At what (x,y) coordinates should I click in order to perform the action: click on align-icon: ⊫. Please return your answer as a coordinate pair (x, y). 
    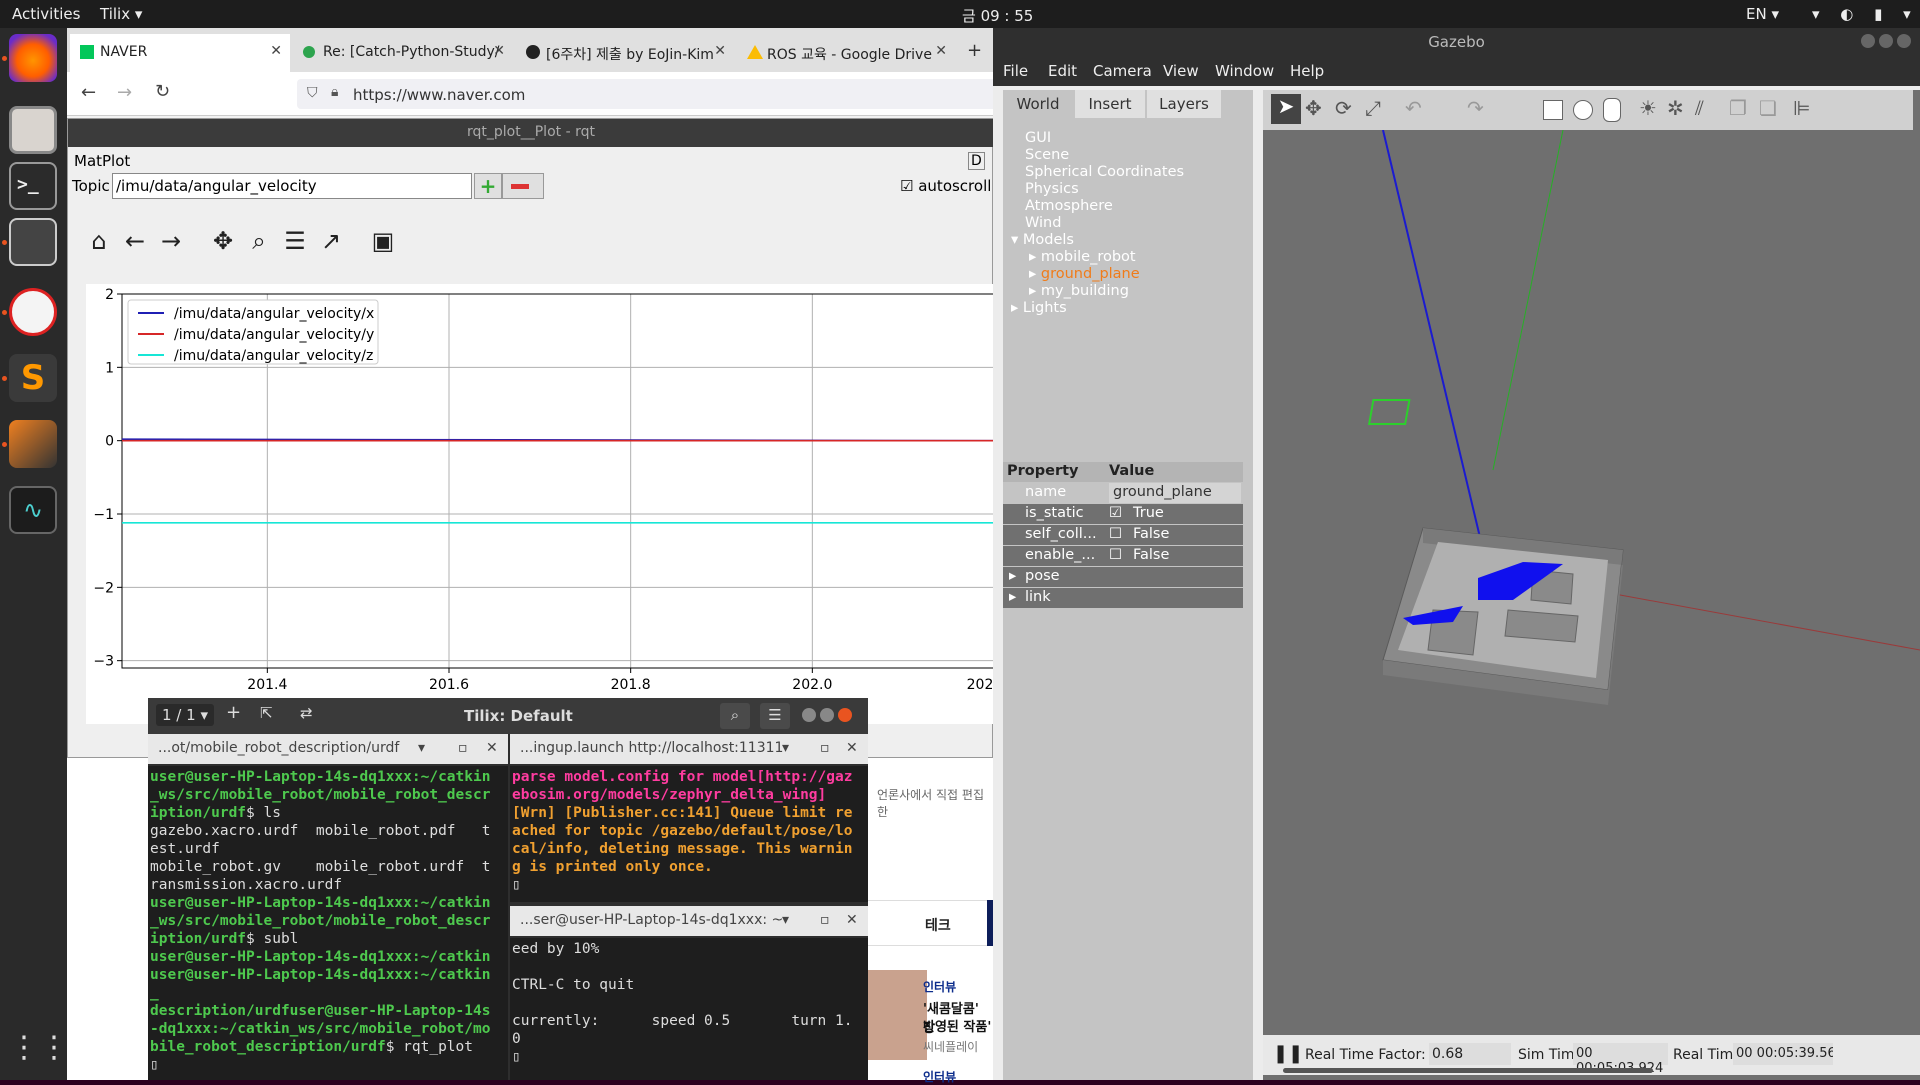
    Looking at the image, I should click on (1801, 108).